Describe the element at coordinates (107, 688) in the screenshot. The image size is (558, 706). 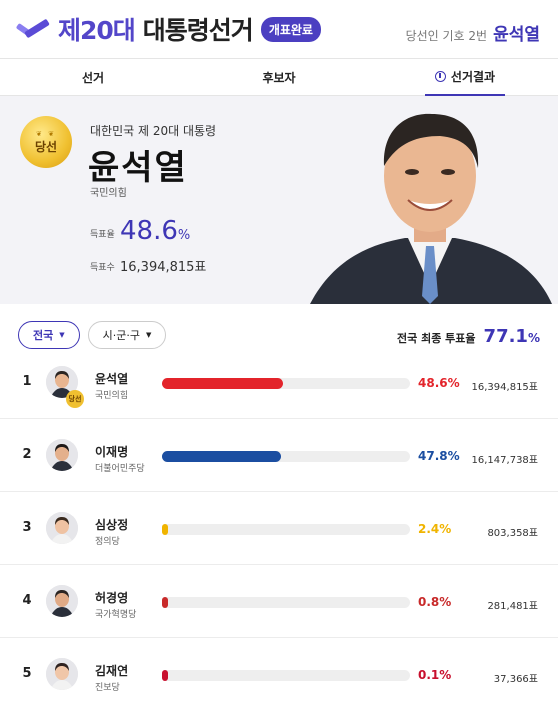
I see `candidate-party: 진보당` at that location.